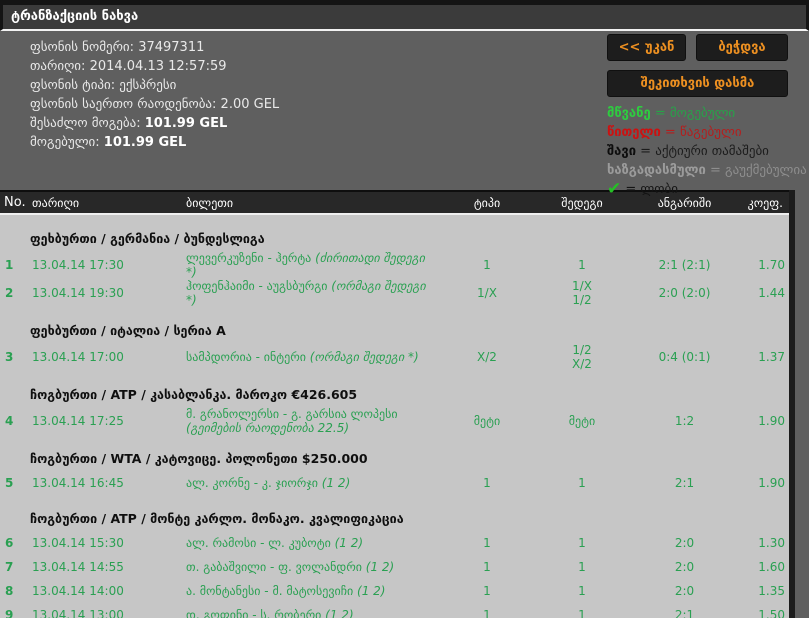 The width and height of the screenshot is (809, 618). Describe the element at coordinates (15, 202) in the screenshot. I see `col-header-no: No.` at that location.